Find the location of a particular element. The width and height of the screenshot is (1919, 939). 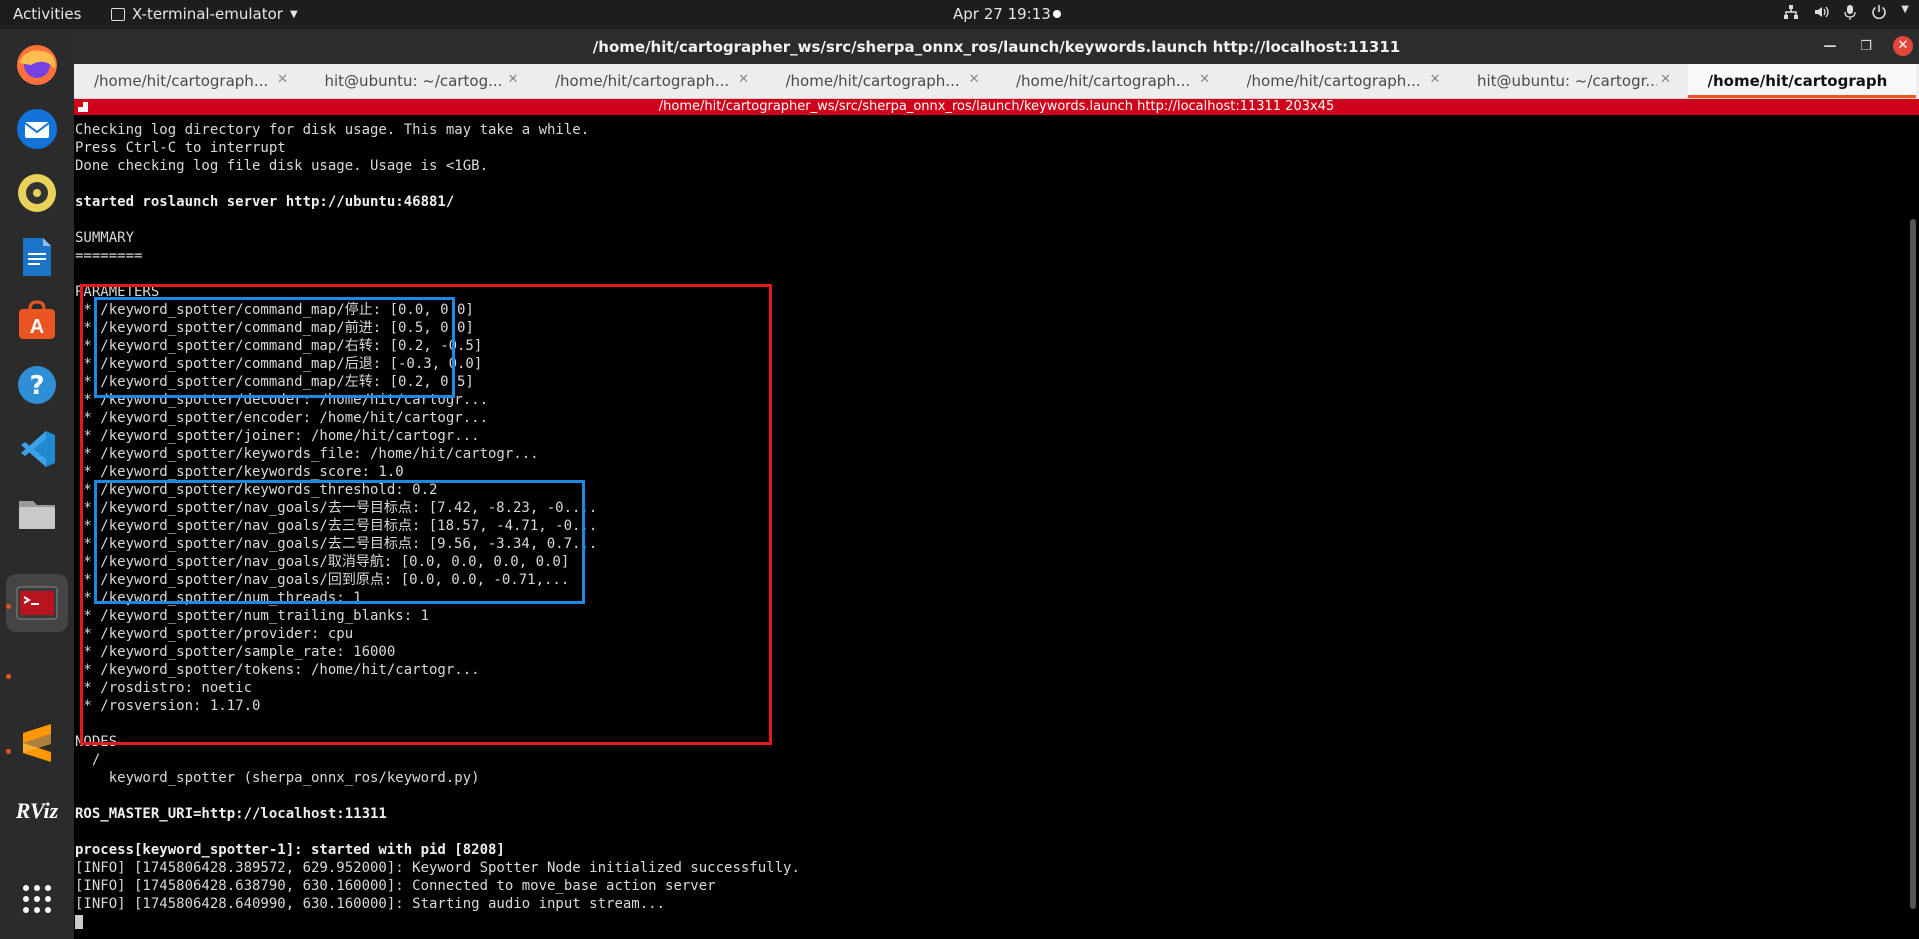

thunderbird-icon is located at coordinates (37, 129).